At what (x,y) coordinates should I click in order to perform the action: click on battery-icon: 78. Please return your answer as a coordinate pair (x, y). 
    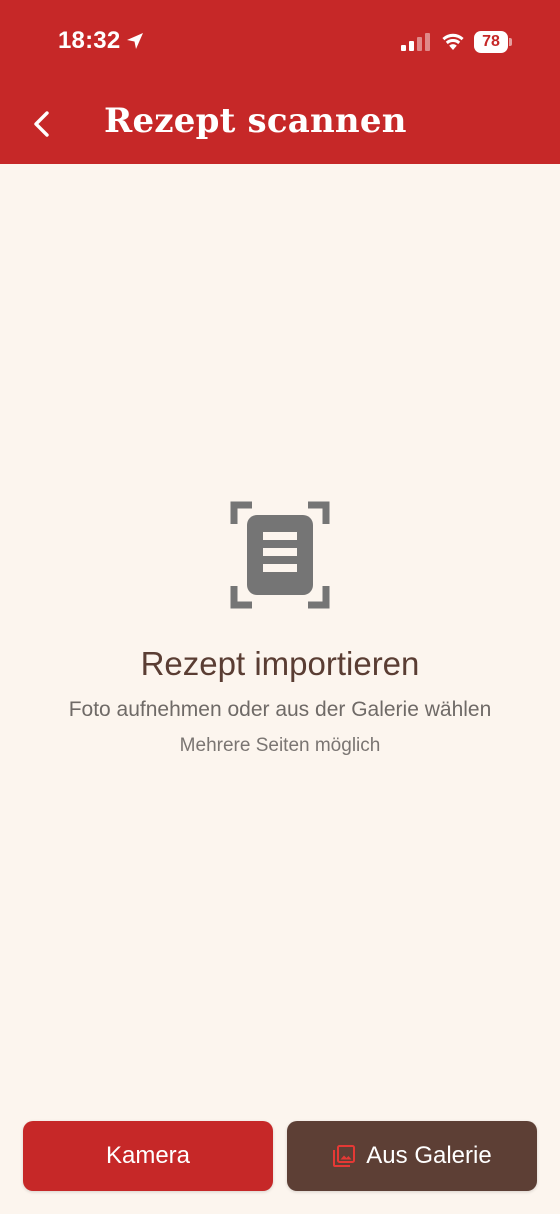
    Looking at the image, I should click on (493, 42).